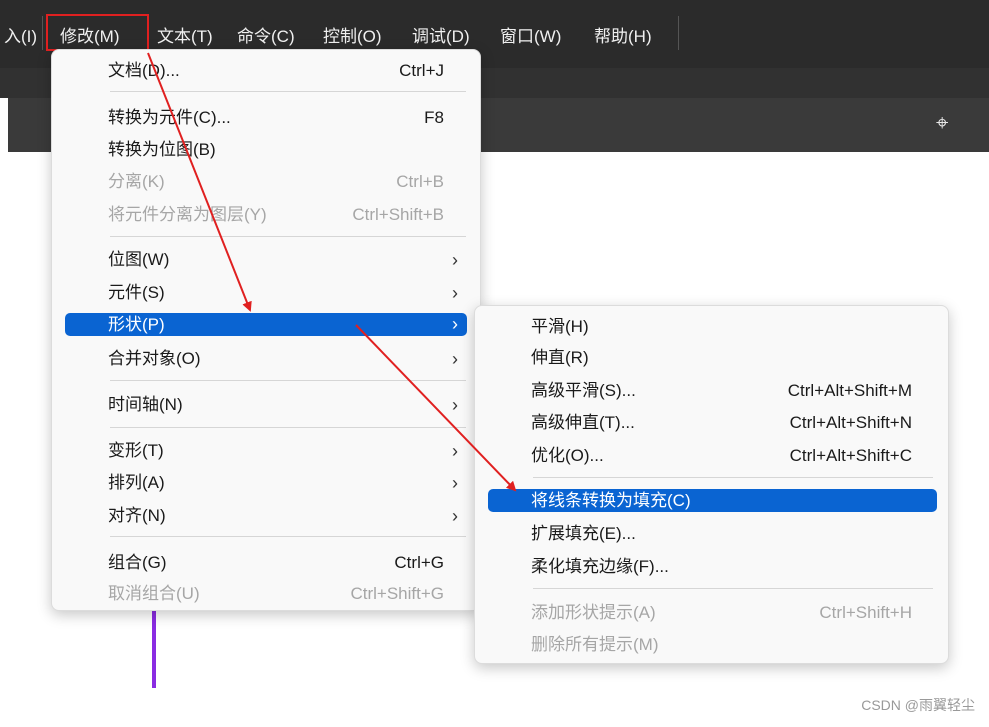  I want to click on menu-item-label: 转换为位图(B), so click(162, 149).